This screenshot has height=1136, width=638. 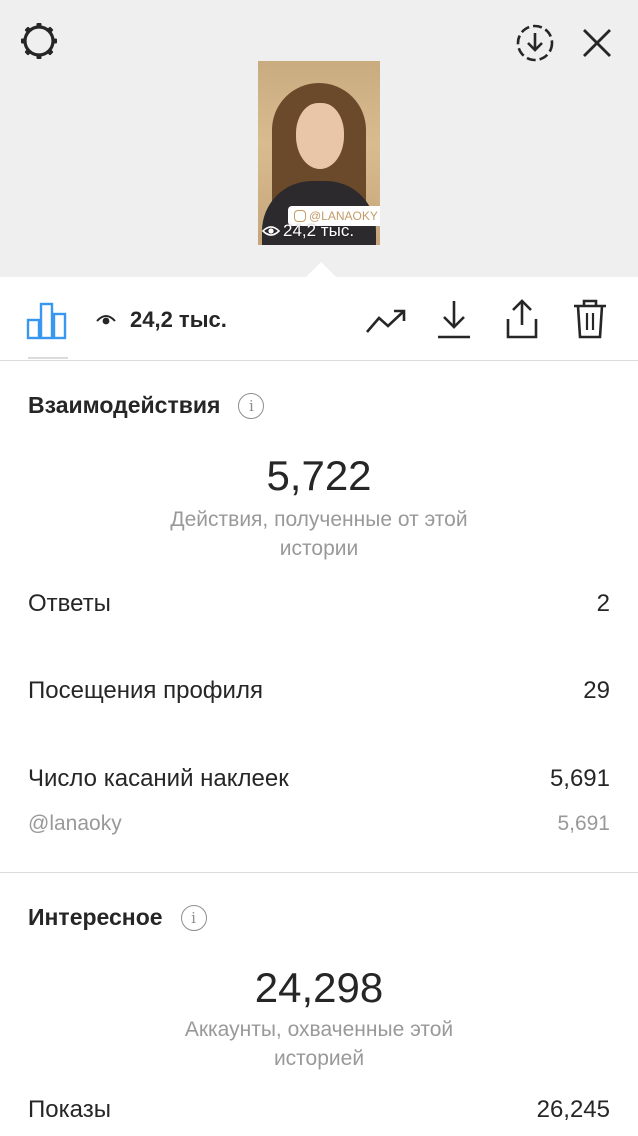 What do you see at coordinates (319, 691) in the screenshot?
I see `interaction-row-profile-visits: Посещения профиля 29` at bounding box center [319, 691].